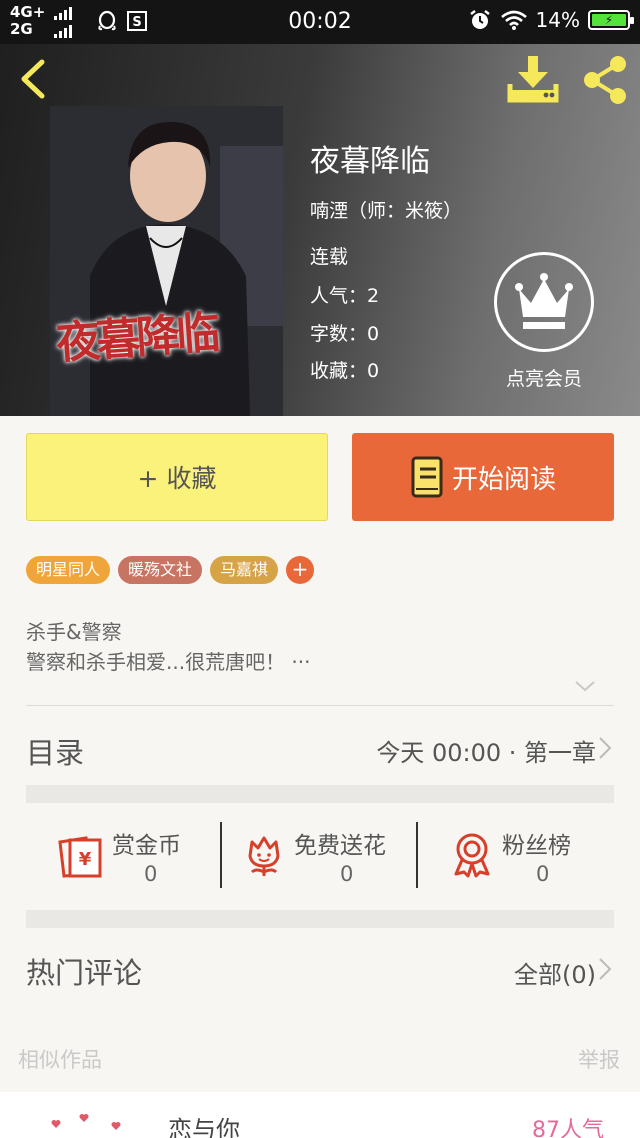 The height and width of the screenshot is (1138, 640). What do you see at coordinates (544, 377) in the screenshot?
I see `vip-label: 点亮会员` at bounding box center [544, 377].